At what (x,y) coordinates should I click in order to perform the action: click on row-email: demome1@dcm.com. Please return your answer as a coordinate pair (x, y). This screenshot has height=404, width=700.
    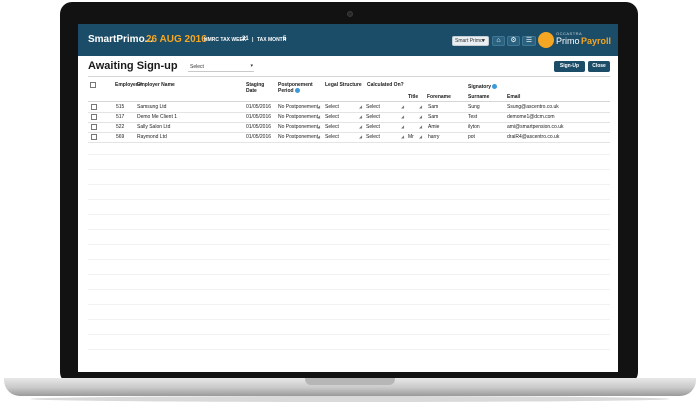
    Looking at the image, I should click on (531, 117).